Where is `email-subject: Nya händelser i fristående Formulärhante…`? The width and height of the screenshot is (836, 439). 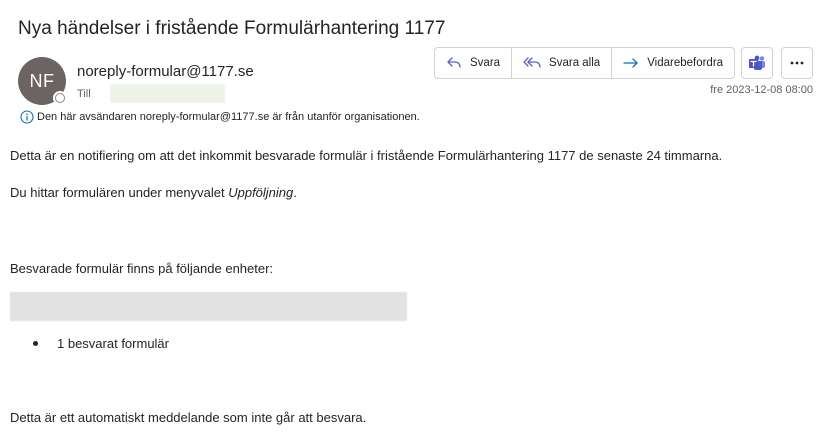
email-subject: Nya händelser i fristående Formulärhante… is located at coordinates (232, 28).